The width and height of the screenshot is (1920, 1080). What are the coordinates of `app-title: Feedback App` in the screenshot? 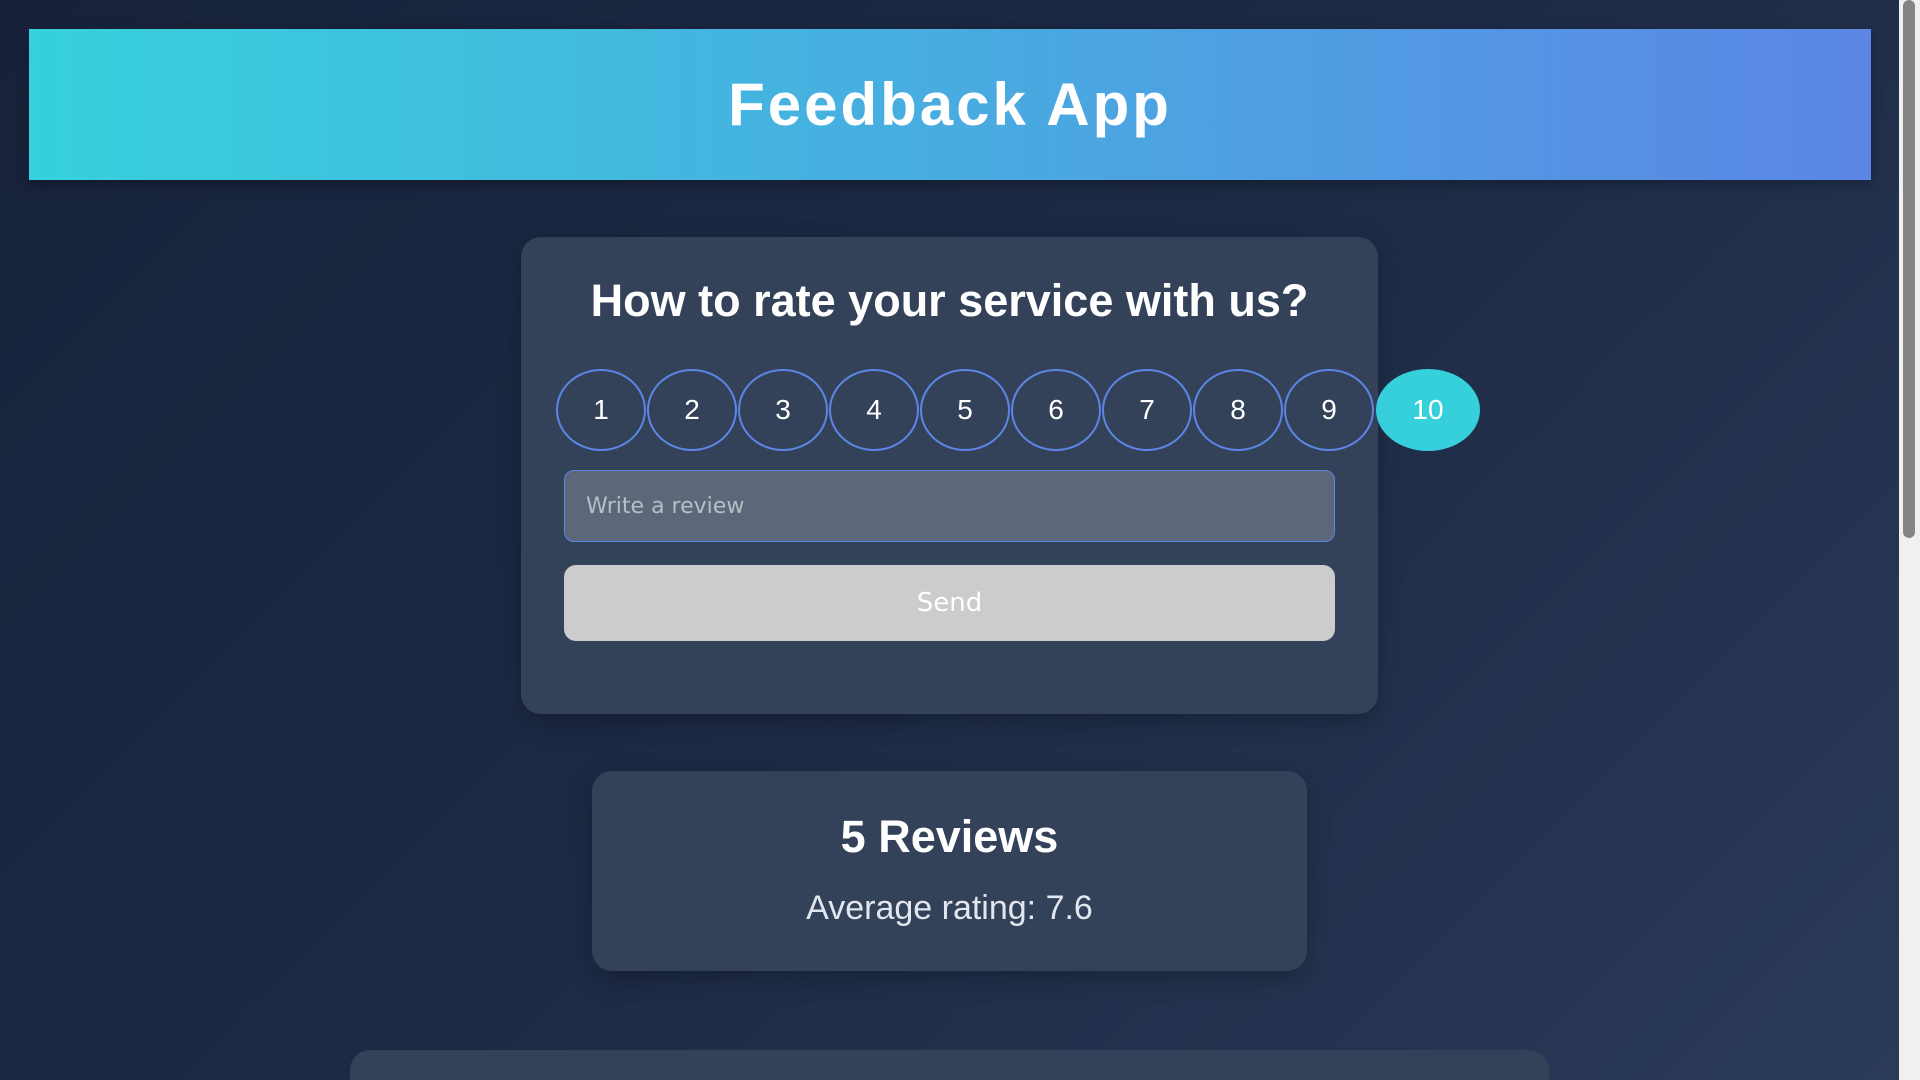 It's located at (950, 104).